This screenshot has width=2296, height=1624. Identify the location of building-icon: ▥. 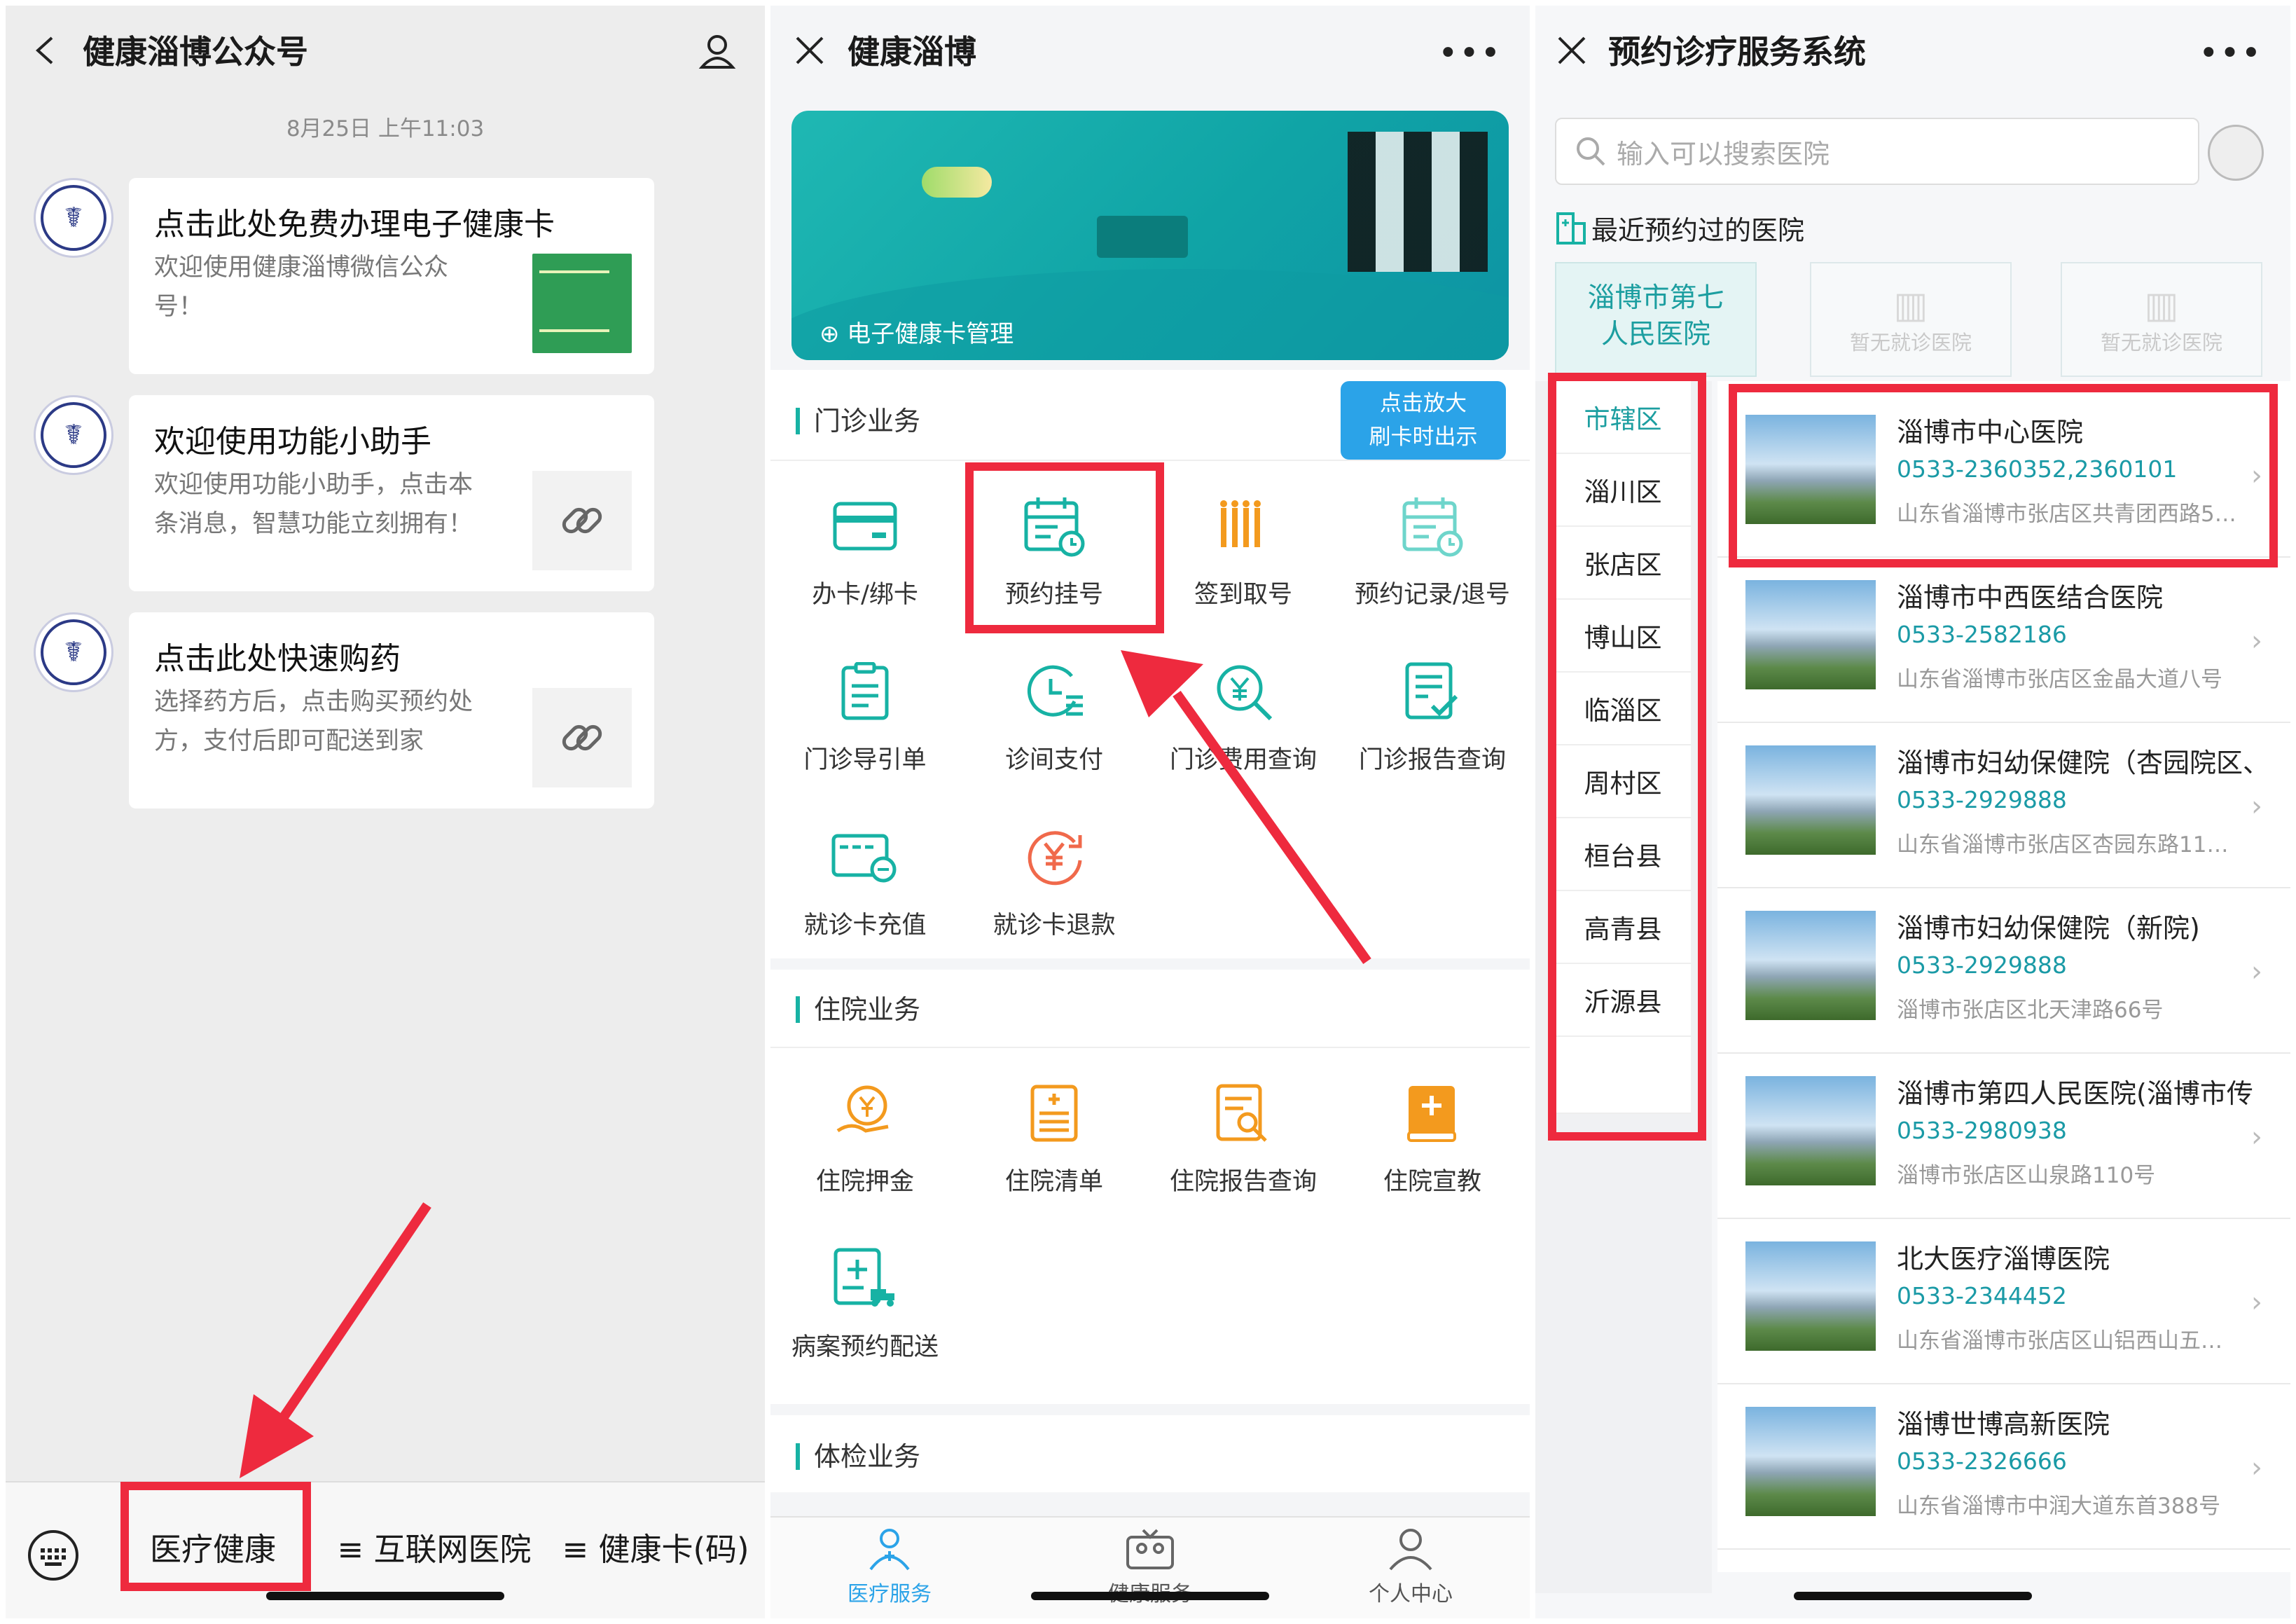
(1910, 305).